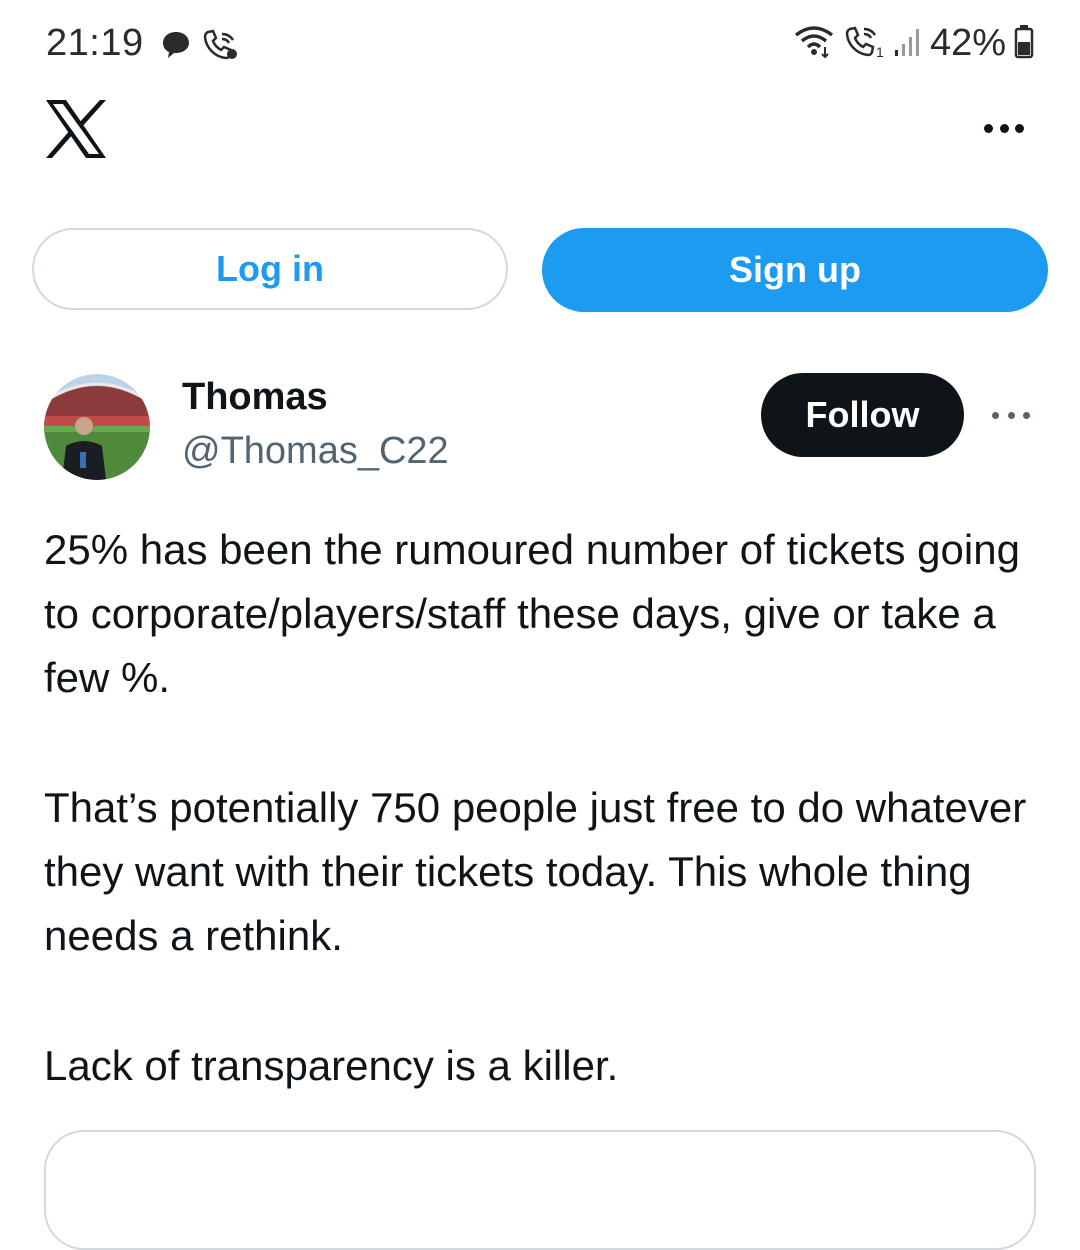 The image size is (1080, 1250). Describe the element at coordinates (76, 129) in the screenshot. I see `x-logo-icon` at that location.